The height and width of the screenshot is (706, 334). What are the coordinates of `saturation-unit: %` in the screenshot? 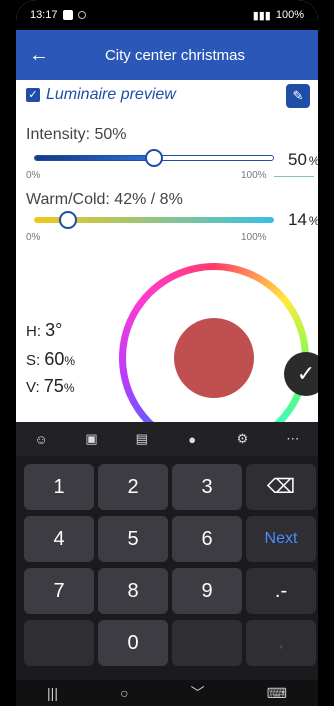 It's located at (70, 361).